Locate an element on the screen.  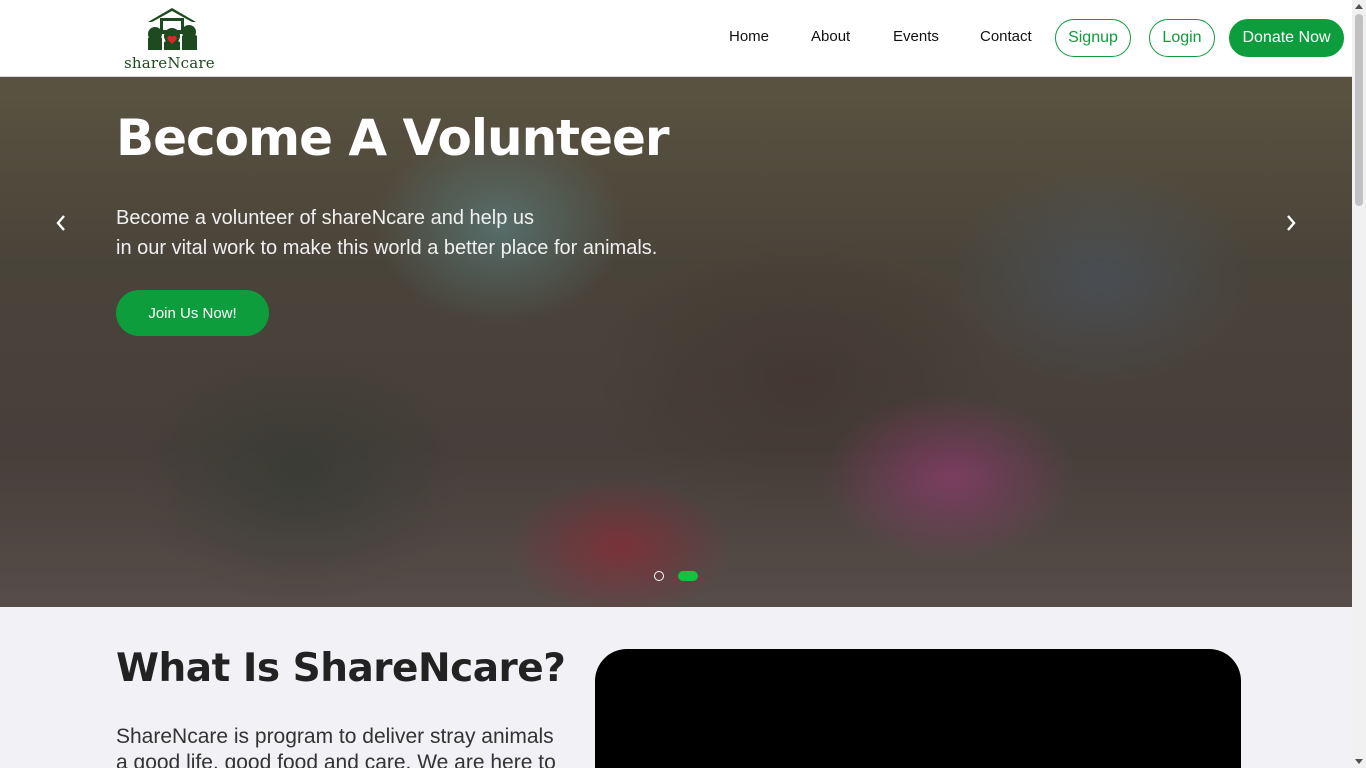
join-us-button: Join Us Now! is located at coordinates (192, 313).